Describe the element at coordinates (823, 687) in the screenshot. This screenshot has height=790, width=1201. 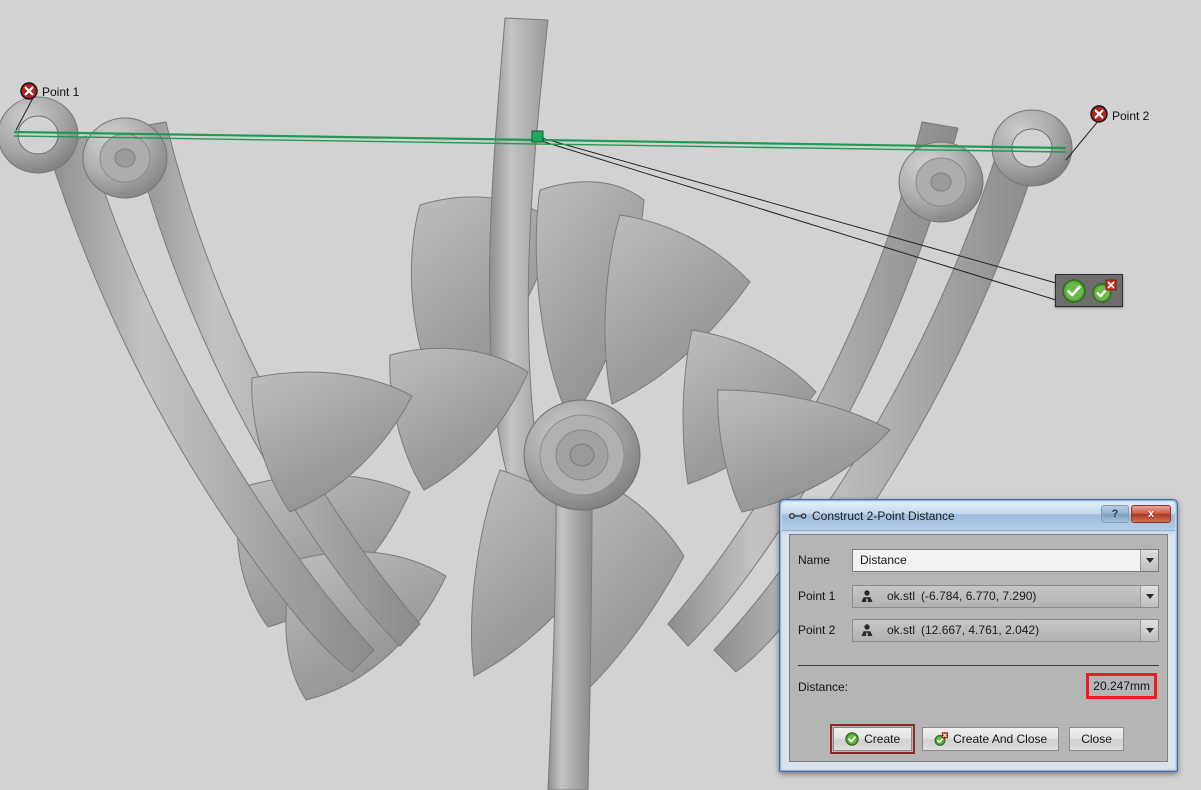
I see `distance-label: Distance:` at that location.